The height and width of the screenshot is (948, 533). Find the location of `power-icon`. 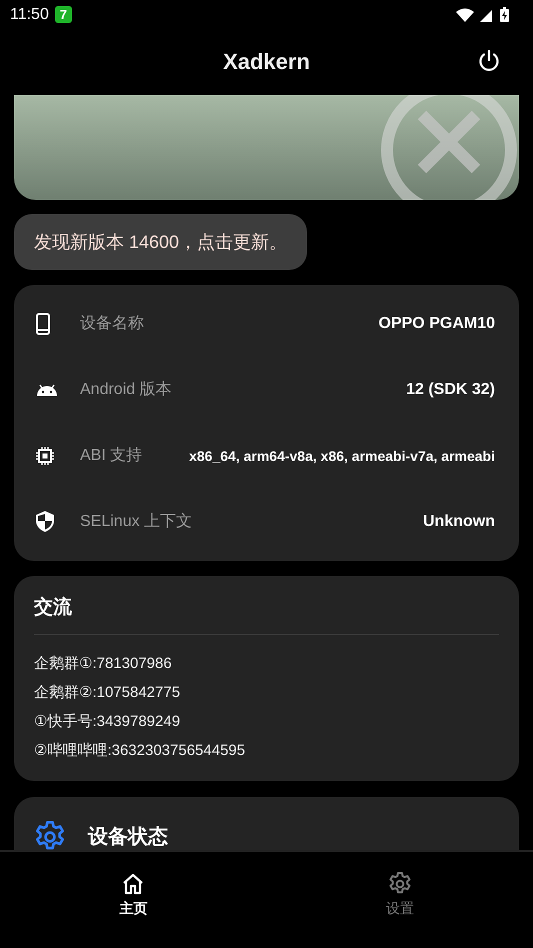

power-icon is located at coordinates (489, 60).